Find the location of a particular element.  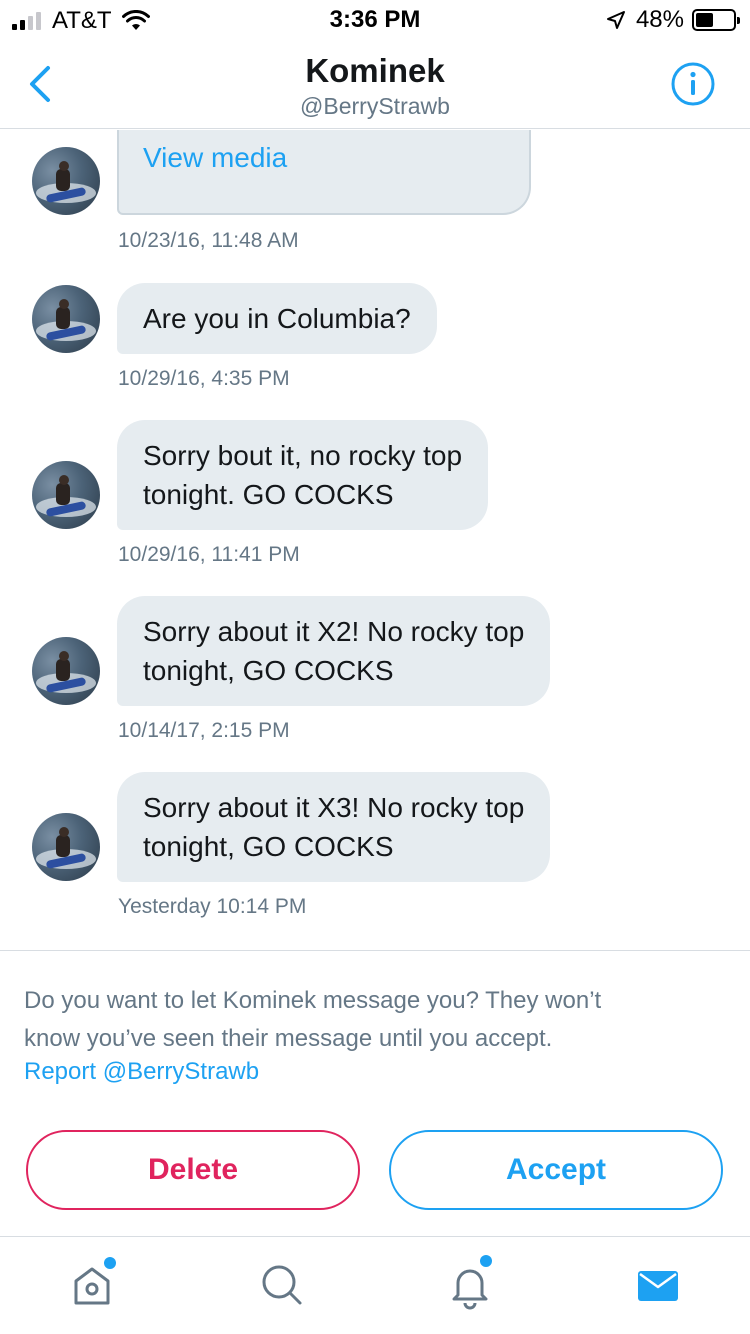

message-text-line: tonight. GO COCKS is located at coordinates (268, 494).